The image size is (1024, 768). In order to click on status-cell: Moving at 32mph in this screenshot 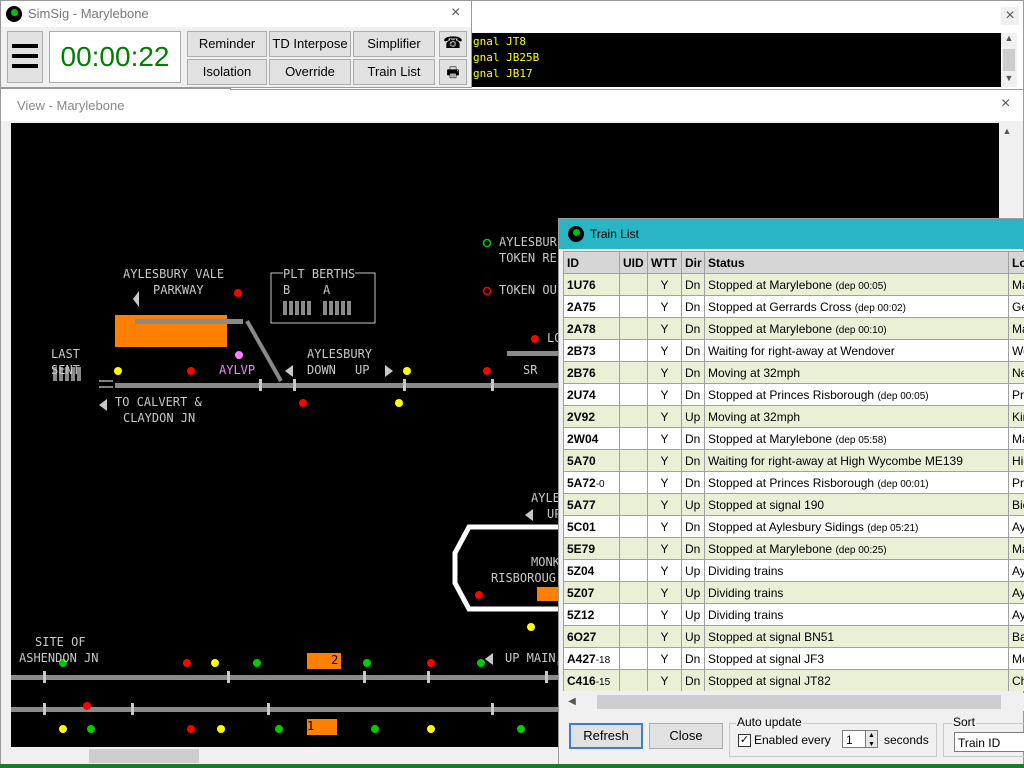, I will do `click(856, 372)`.